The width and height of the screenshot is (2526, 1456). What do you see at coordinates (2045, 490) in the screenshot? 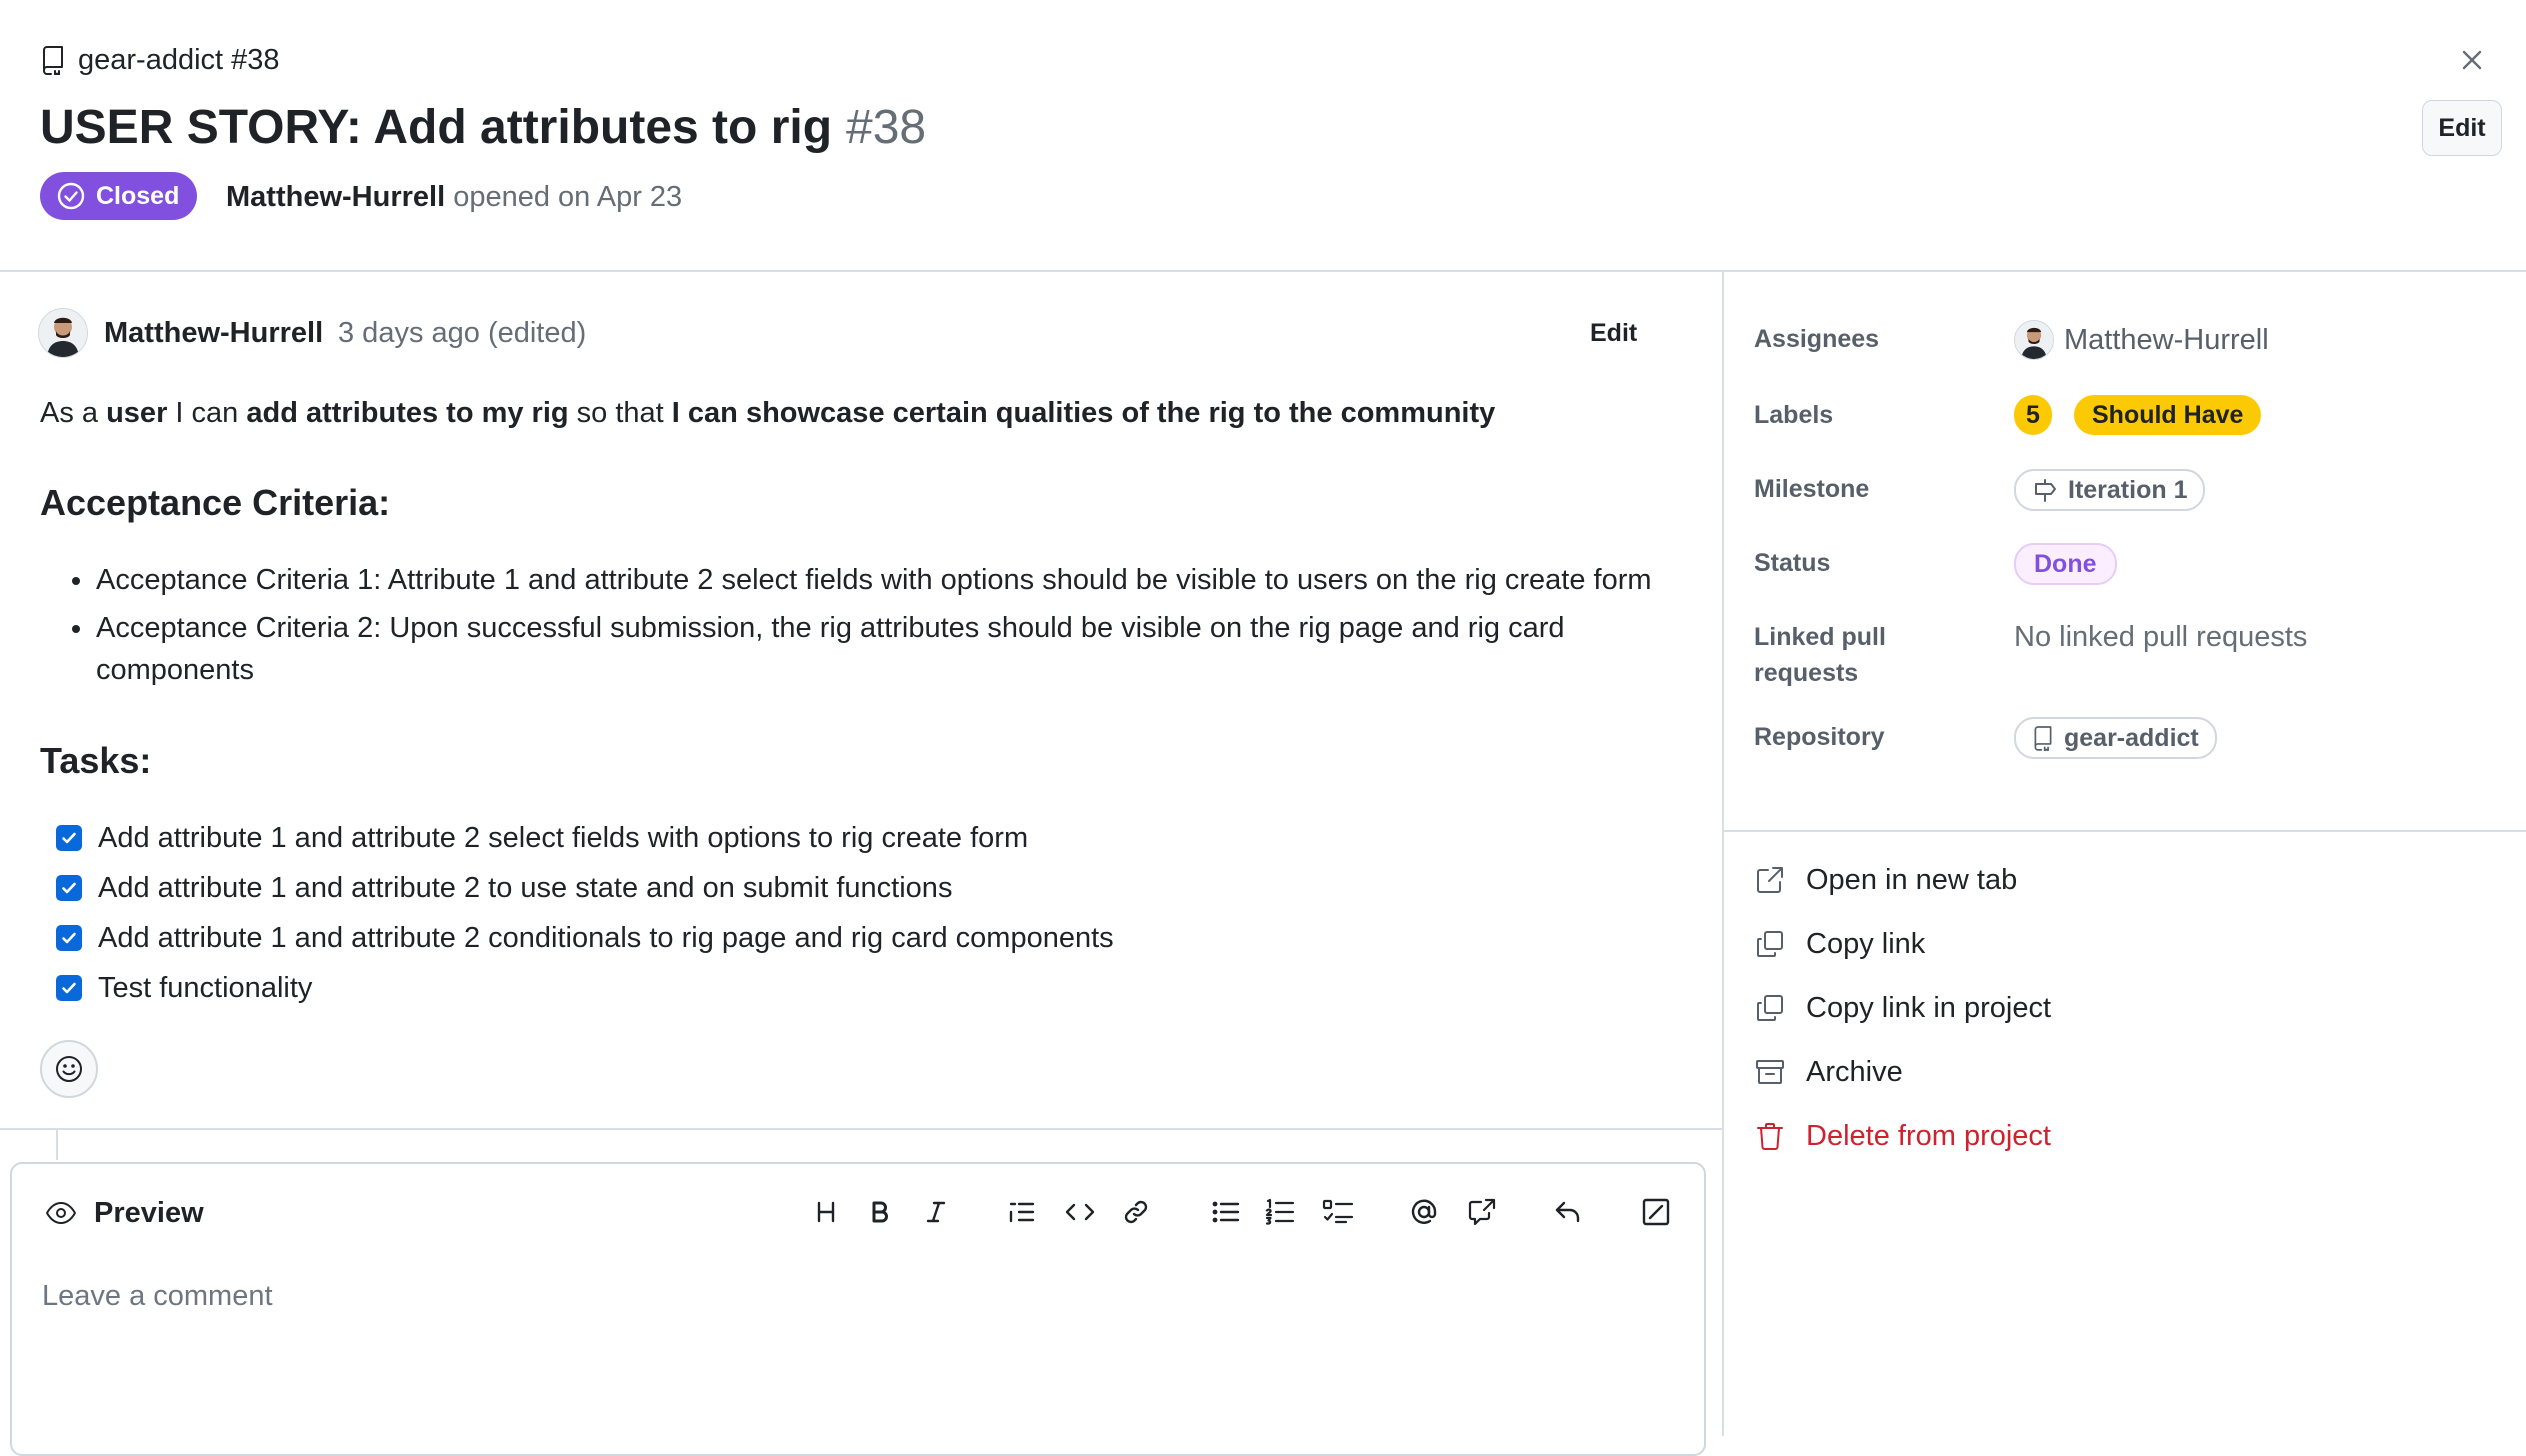
I see `milestone-icon` at bounding box center [2045, 490].